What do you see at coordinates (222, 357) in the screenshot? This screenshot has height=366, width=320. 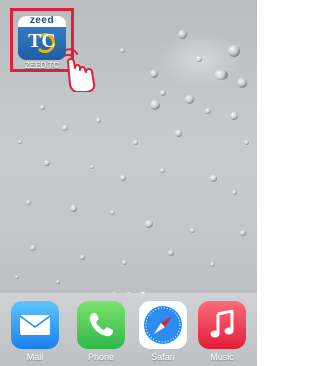 I see `dock-label-music: Music` at bounding box center [222, 357].